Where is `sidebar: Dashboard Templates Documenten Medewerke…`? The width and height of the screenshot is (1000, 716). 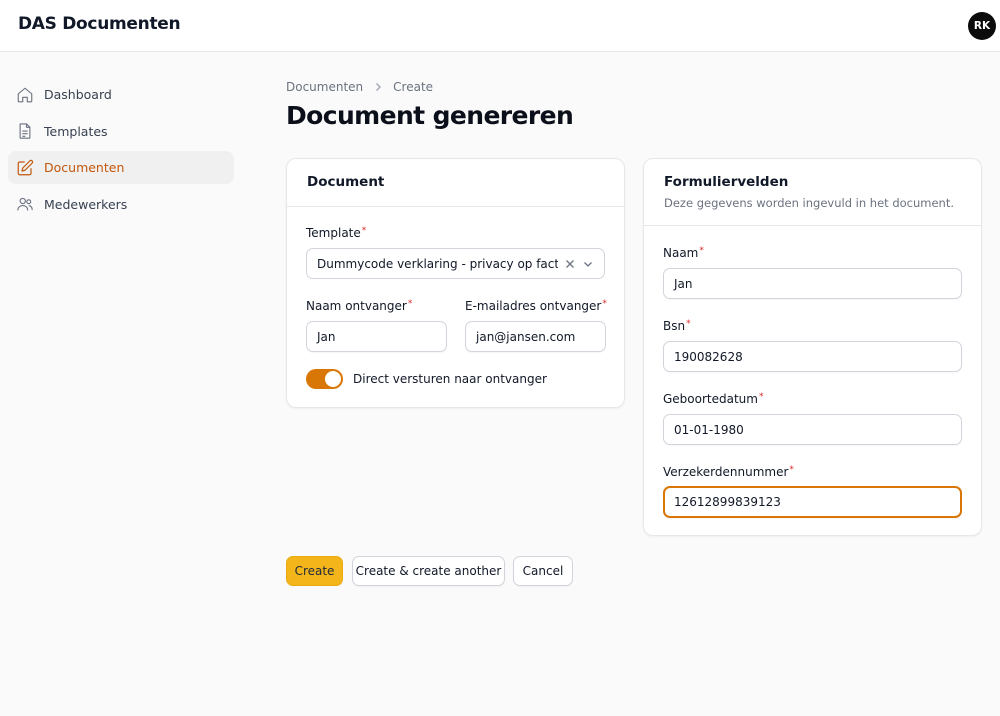 sidebar: Dashboard Templates Documenten Medewerke… is located at coordinates (121, 151).